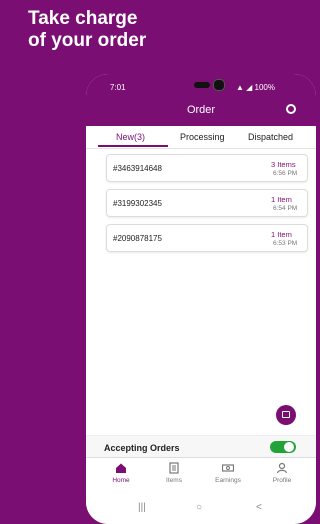 The image size is (320, 524). Describe the element at coordinates (270, 137) in the screenshot. I see `tab-dispatched: Dispatched` at that location.